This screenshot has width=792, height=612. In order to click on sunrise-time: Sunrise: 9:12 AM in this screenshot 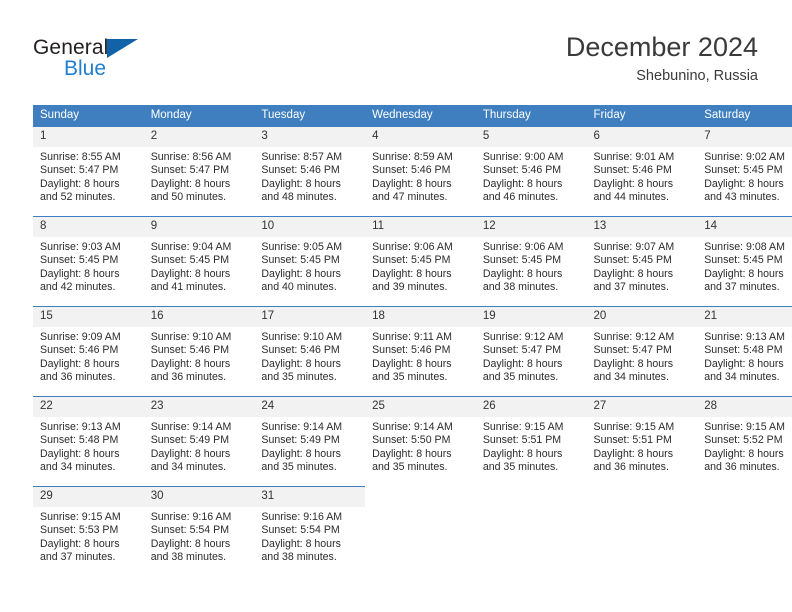, I will do `click(634, 337)`.